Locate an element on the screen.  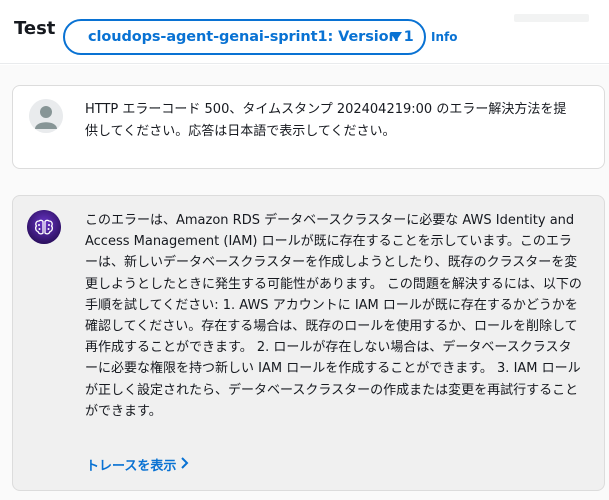
version-select: cloudops-agent-genai-sprint1: Version 1 is located at coordinates (244, 37).